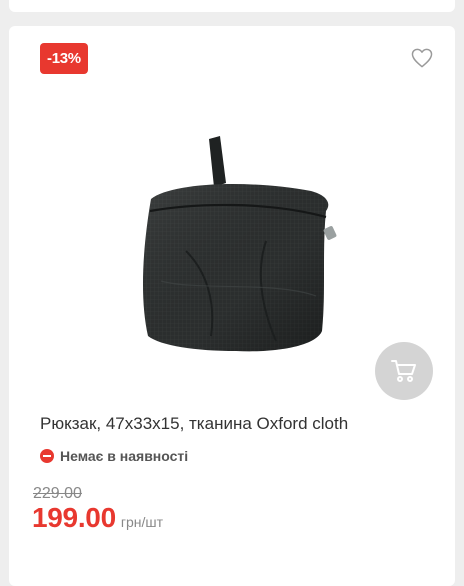 The image size is (464, 586). What do you see at coordinates (232, 6) in the screenshot?
I see `previous-product-card` at bounding box center [232, 6].